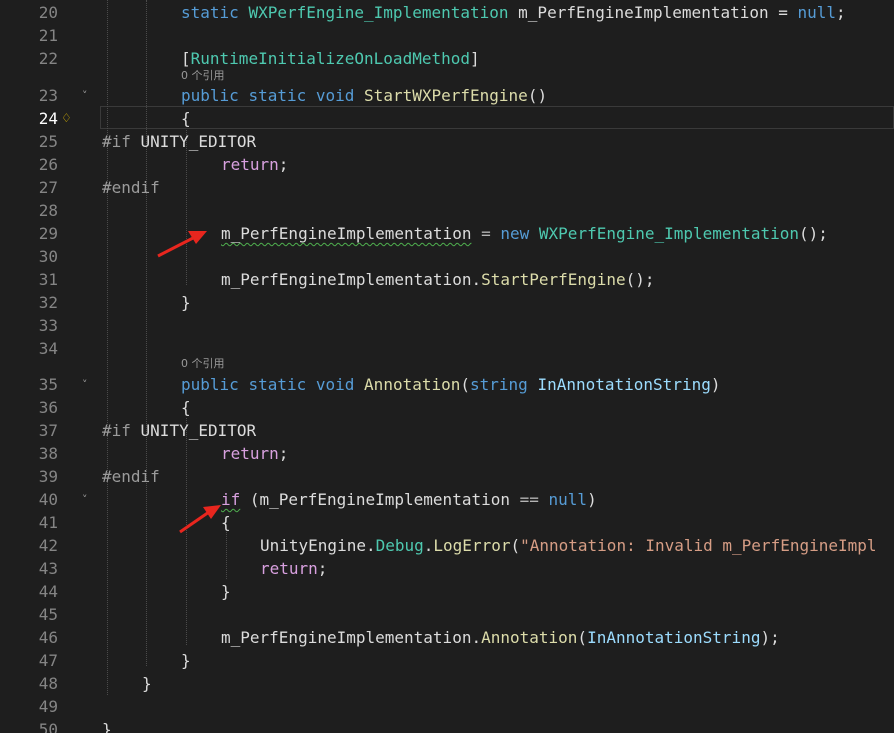  What do you see at coordinates (200, 519) in the screenshot?
I see `red-arrow-icon` at bounding box center [200, 519].